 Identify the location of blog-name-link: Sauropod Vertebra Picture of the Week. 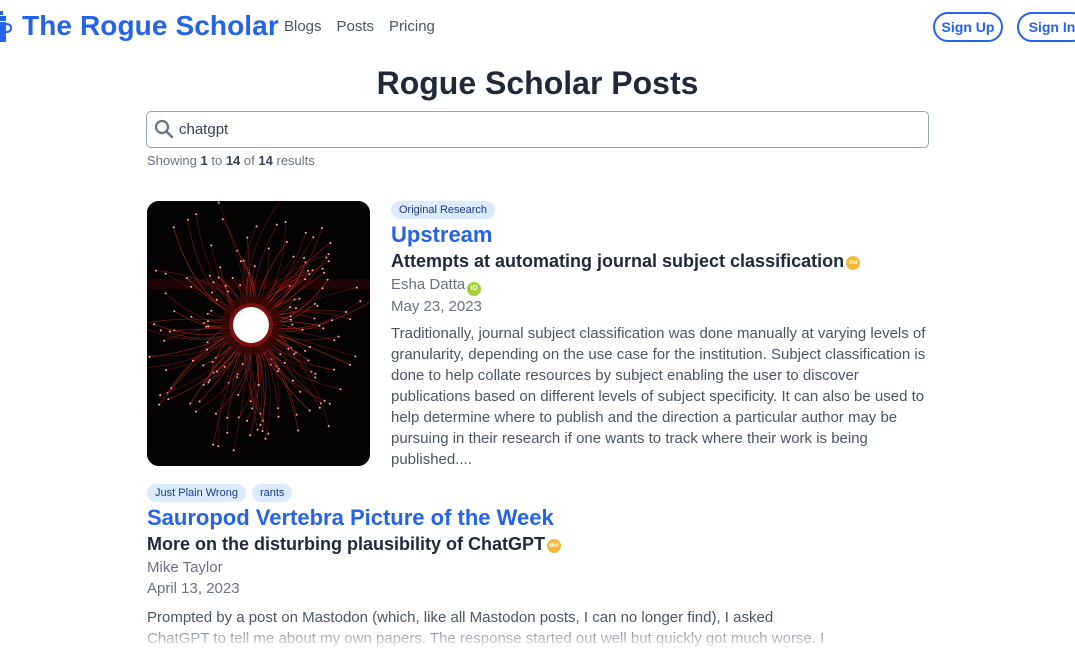
(542, 518).